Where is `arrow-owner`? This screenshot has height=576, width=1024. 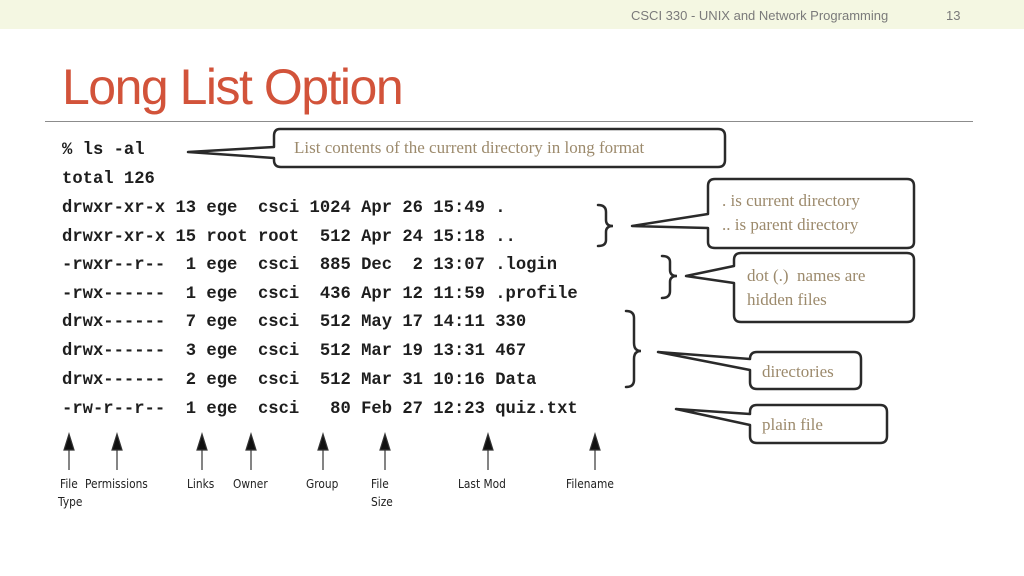
arrow-owner is located at coordinates (251, 450).